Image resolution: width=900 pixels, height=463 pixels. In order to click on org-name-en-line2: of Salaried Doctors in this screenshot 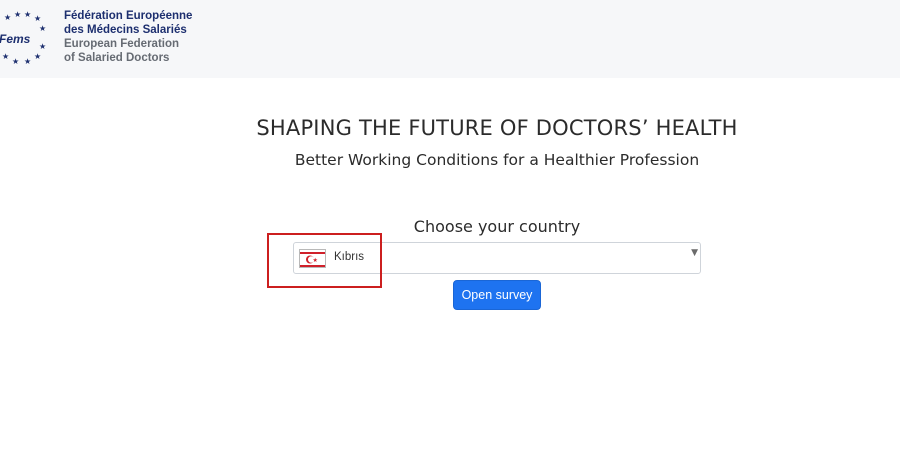, I will do `click(117, 58)`.